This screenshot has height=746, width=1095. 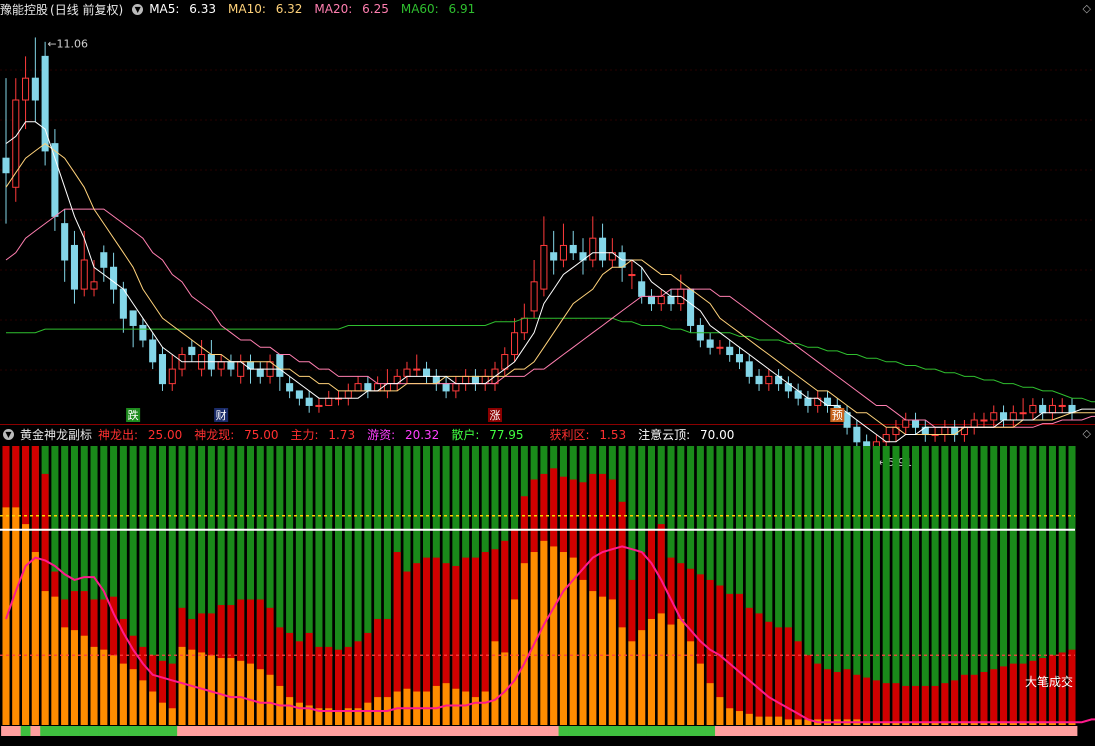 I want to click on event-marker: 财, so click(x=221, y=415).